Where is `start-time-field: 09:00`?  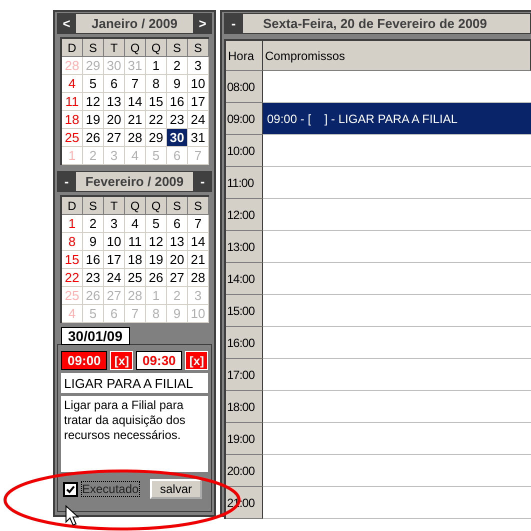
start-time-field: 09:00 is located at coordinates (84, 360).